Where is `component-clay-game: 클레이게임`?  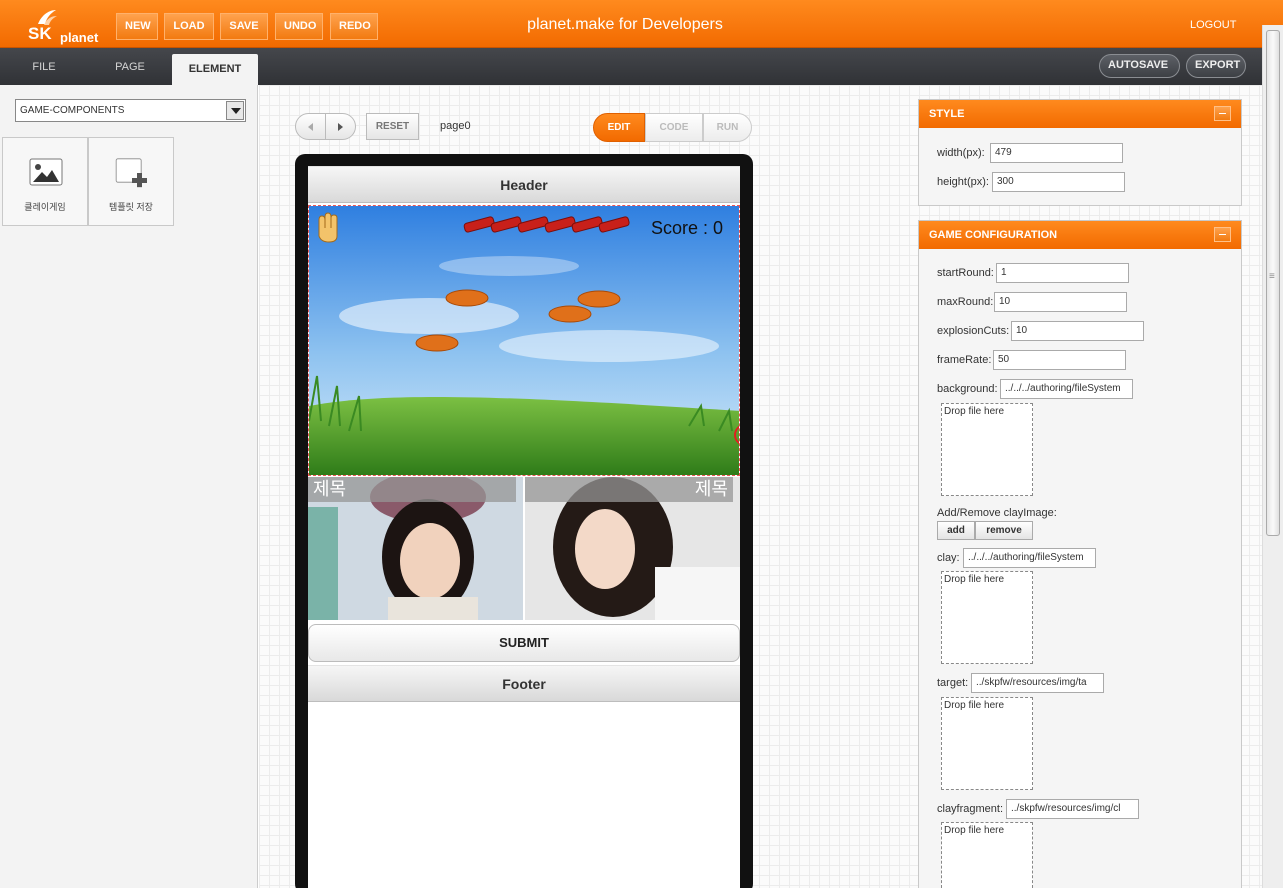 component-clay-game: 클레이게임 is located at coordinates (45, 181).